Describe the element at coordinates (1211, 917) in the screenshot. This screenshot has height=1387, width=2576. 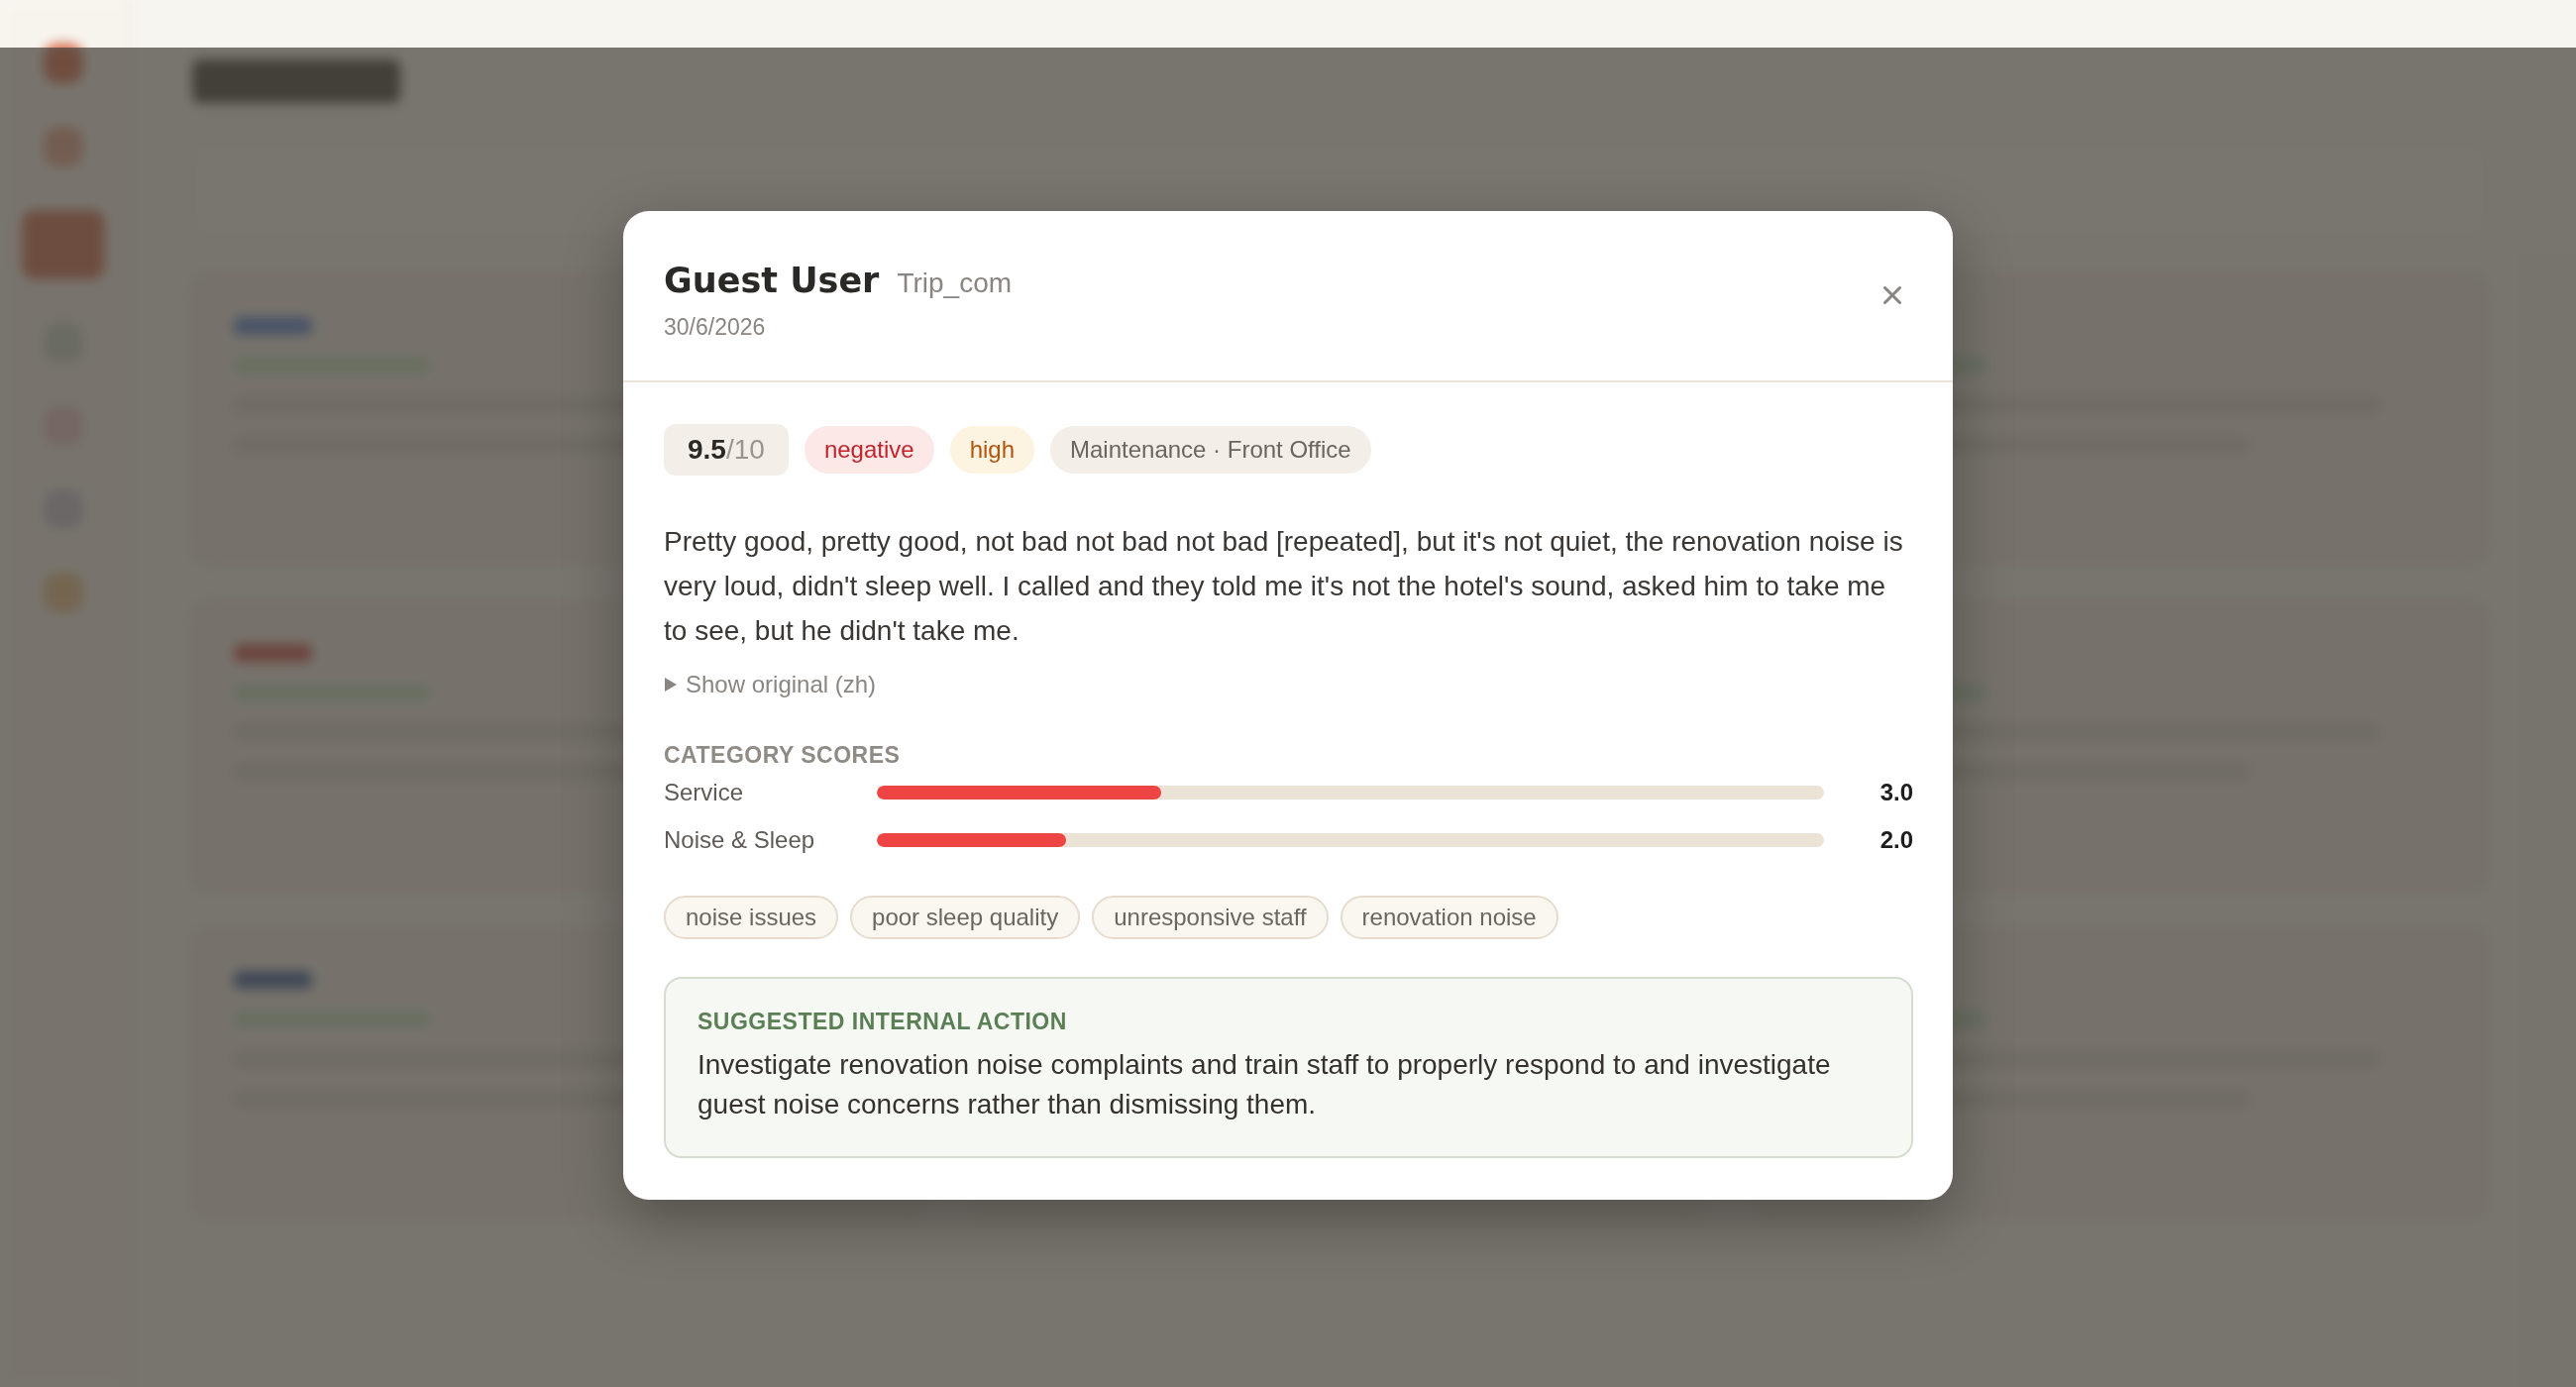
I see `topic-tag: unresponsive staff` at that location.